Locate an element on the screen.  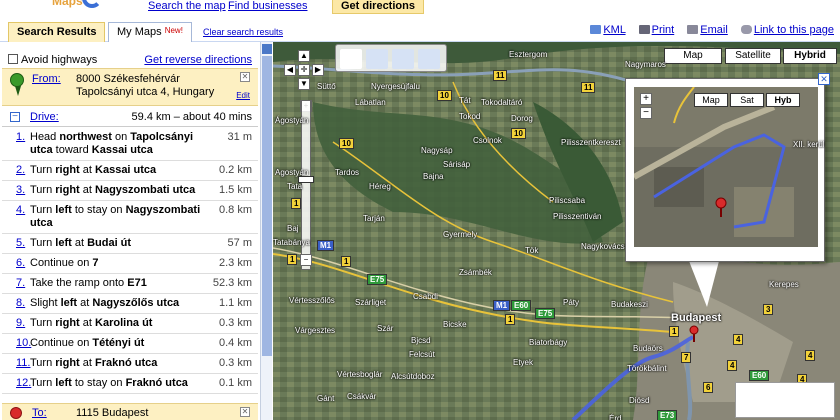
step-distance: 0.3 km is located at coordinates (235, 363).